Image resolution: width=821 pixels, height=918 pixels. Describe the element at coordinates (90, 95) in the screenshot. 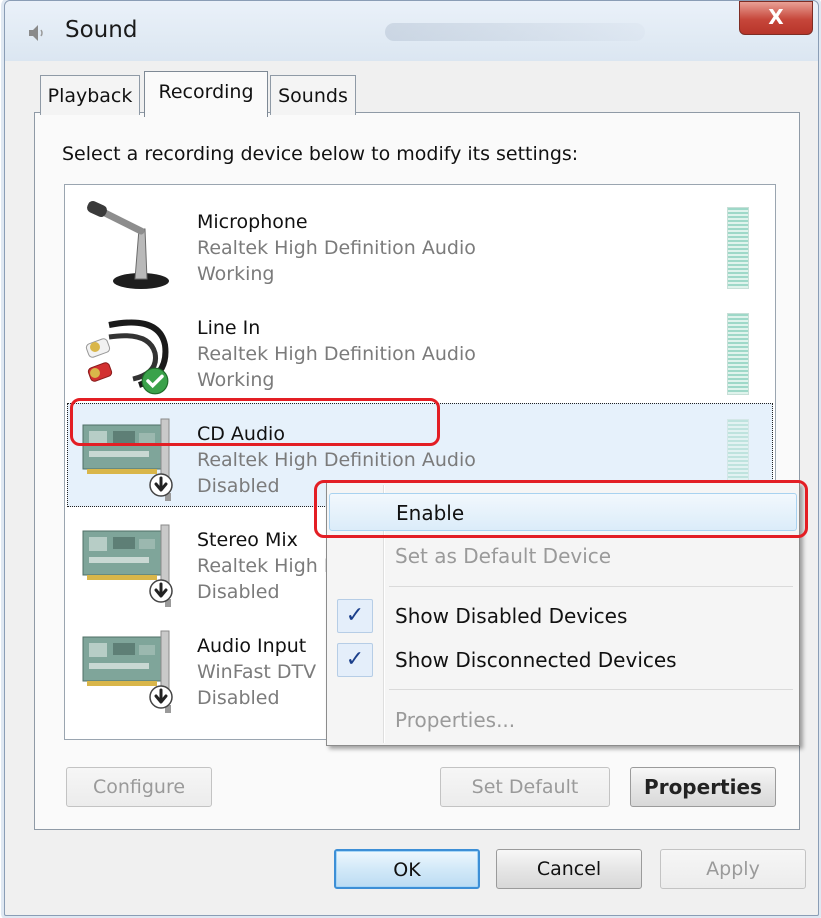

I see `tab-playback: Playback` at that location.